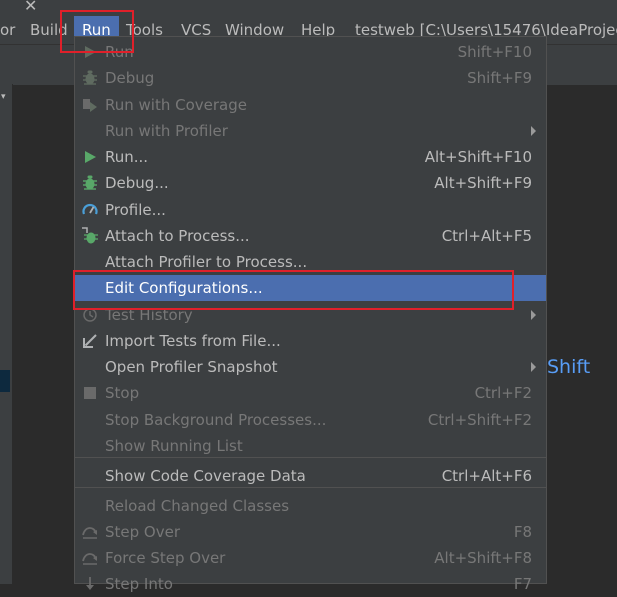  Describe the element at coordinates (139, 584) in the screenshot. I see `menu-item-label: Step Into` at that location.